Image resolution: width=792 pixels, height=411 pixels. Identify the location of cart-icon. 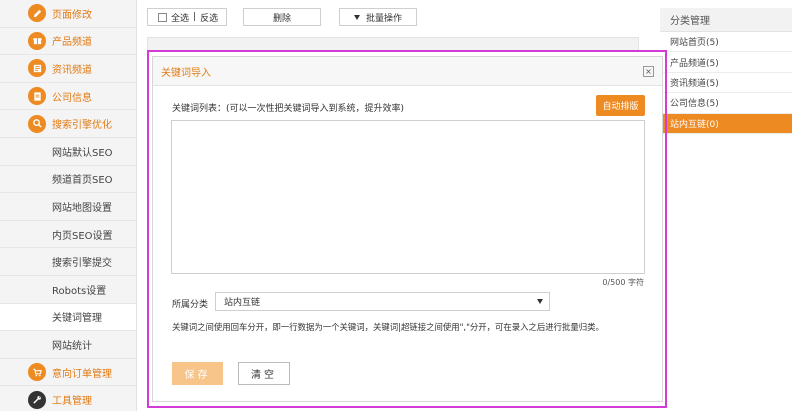
(37, 372).